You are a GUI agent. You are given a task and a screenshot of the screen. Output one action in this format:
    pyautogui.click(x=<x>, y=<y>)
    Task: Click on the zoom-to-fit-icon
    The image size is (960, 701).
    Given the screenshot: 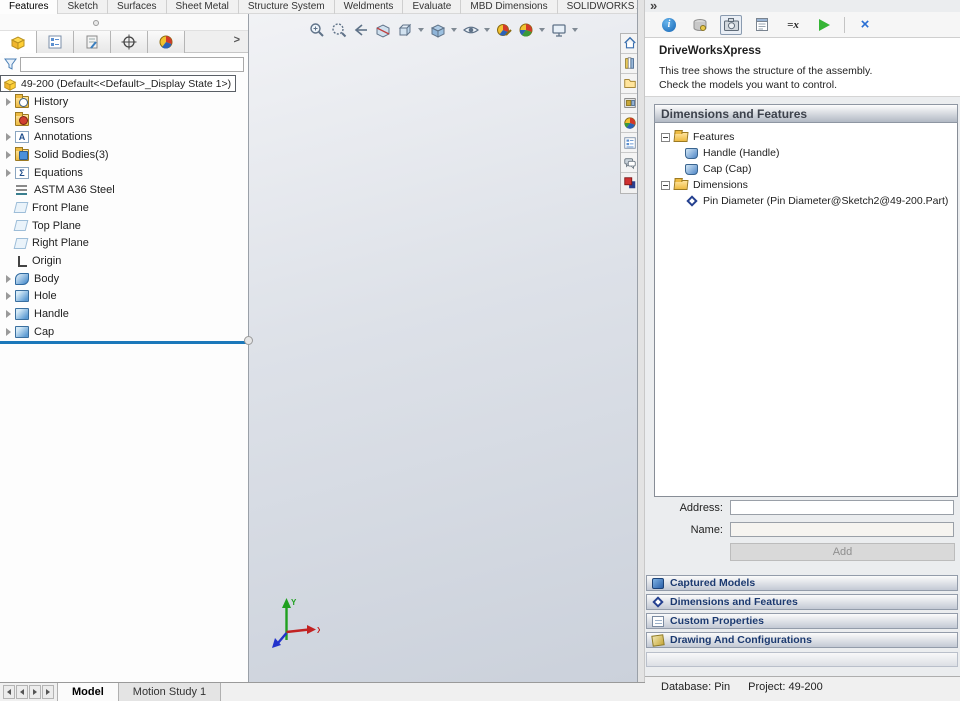 What is the action you would take?
    pyautogui.click(x=316, y=29)
    